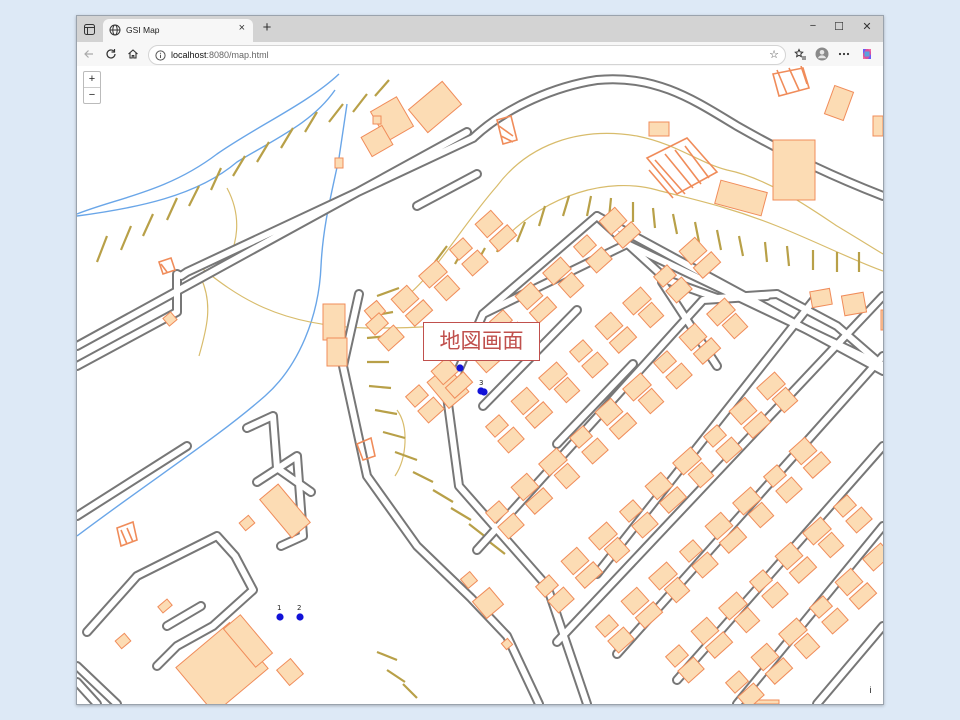  What do you see at coordinates (89, 54) in the screenshot?
I see `back-arrow-icon` at bounding box center [89, 54].